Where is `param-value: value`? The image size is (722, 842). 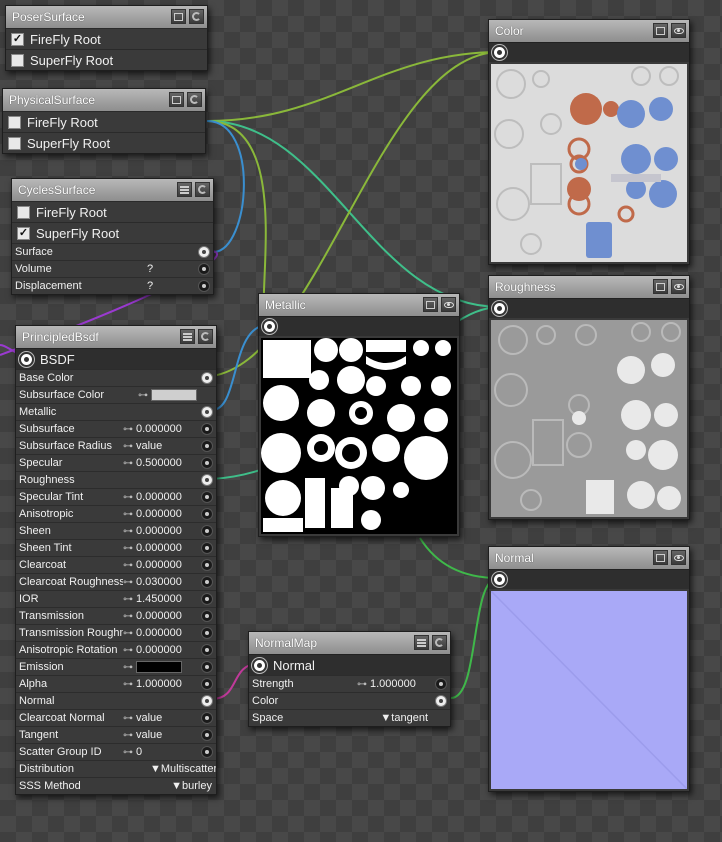 param-value: value is located at coordinates (167, 446).